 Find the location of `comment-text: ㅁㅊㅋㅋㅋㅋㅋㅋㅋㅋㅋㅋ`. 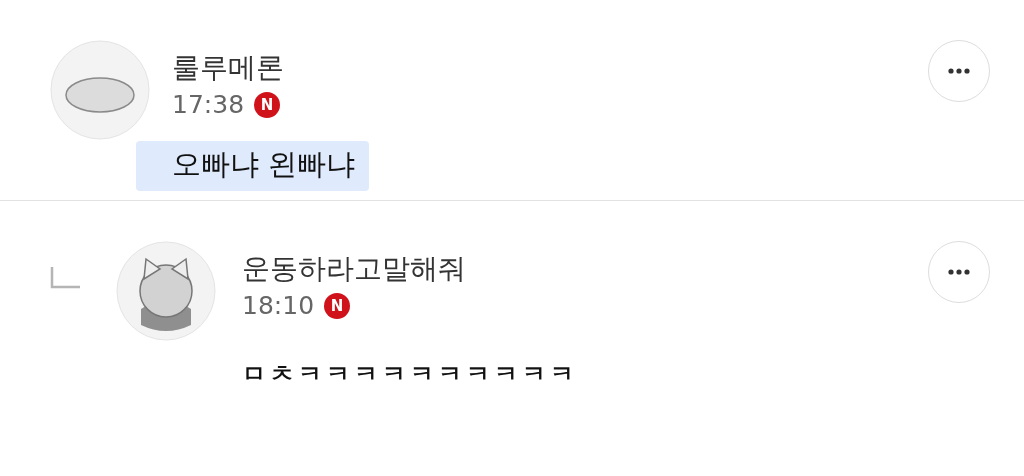

comment-text: ㅁㅊㅋㅋㅋㅋㅋㅋㅋㅋㅋㅋ is located at coordinates (410, 374).